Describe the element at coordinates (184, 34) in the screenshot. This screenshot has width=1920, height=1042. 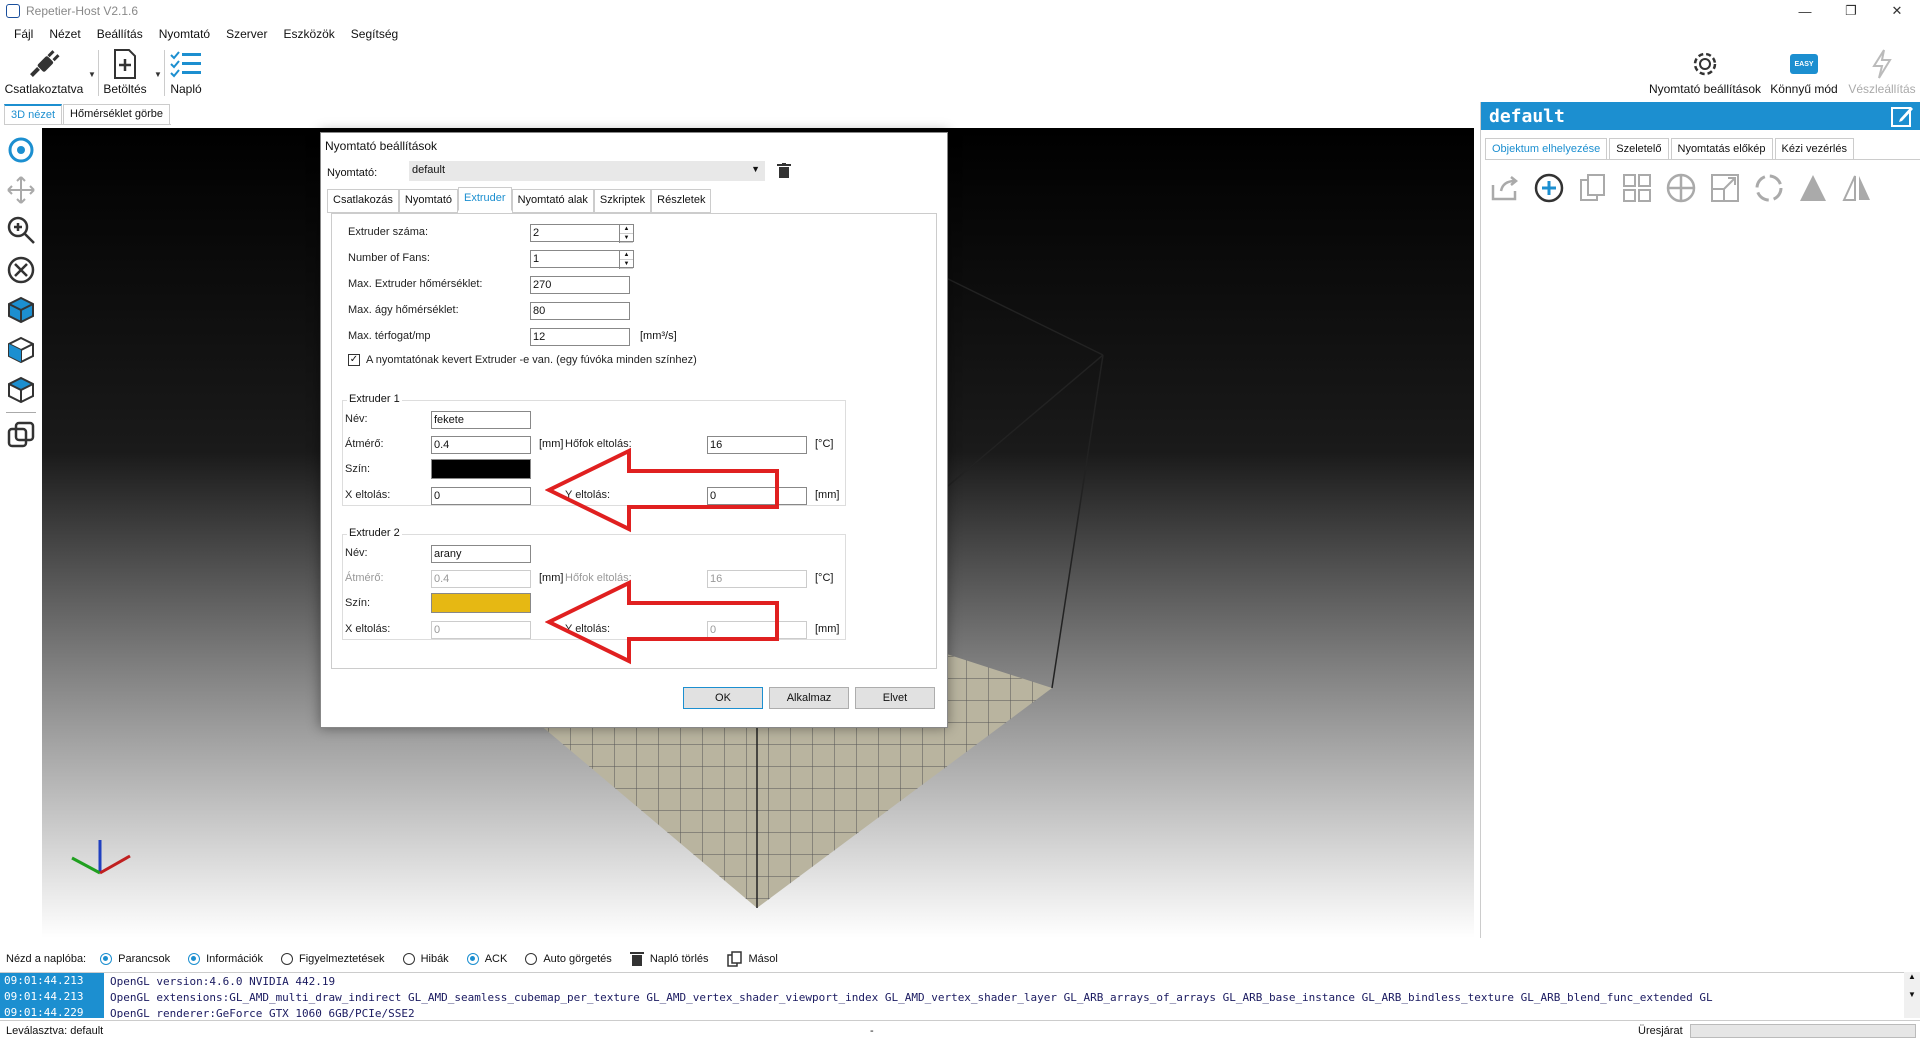
I see `menu-printer: Nyomtató` at that location.